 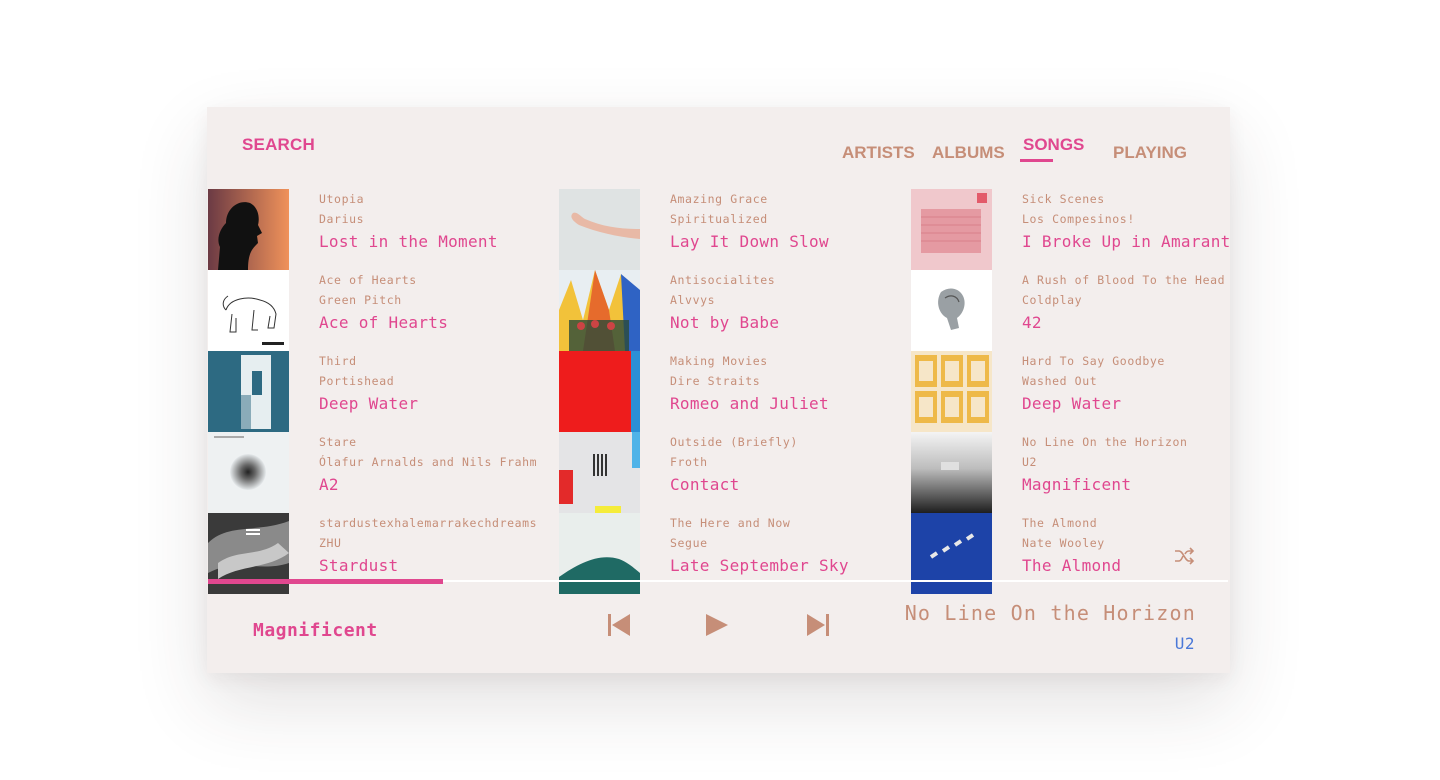 I want to click on song-artist: Alvvys, so click(x=693, y=300).